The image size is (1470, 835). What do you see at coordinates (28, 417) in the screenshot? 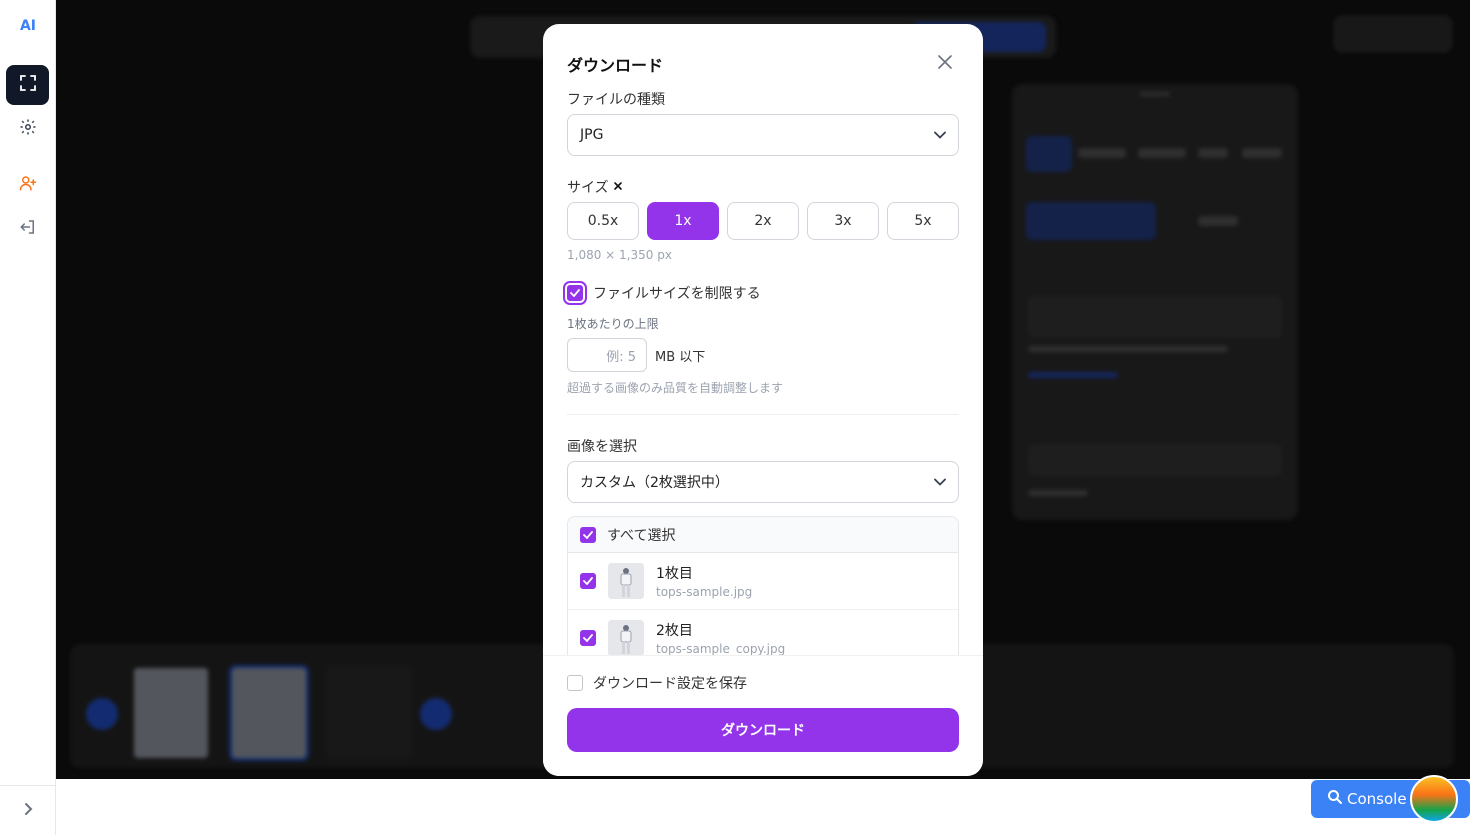
I see `sidebar: AI` at bounding box center [28, 417].